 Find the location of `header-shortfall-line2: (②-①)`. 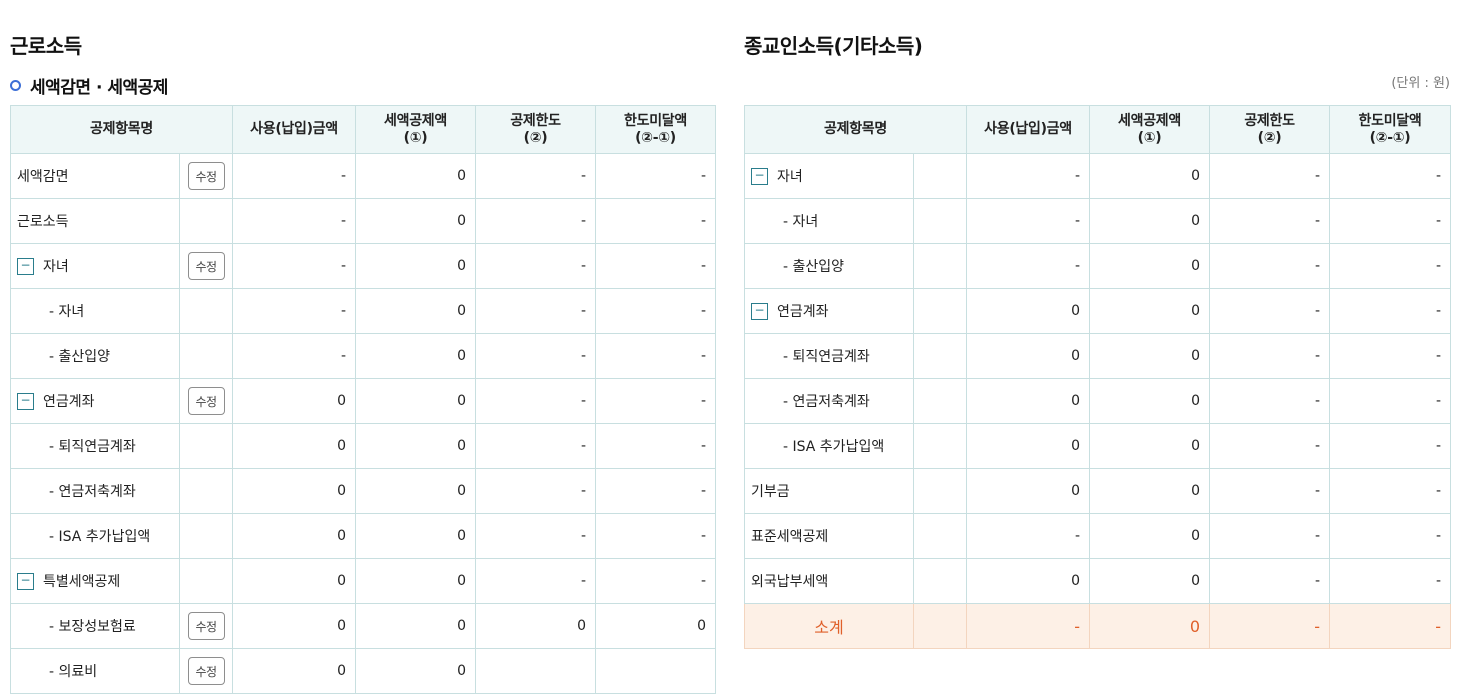

header-shortfall-line2: (②-①) is located at coordinates (1390, 137).